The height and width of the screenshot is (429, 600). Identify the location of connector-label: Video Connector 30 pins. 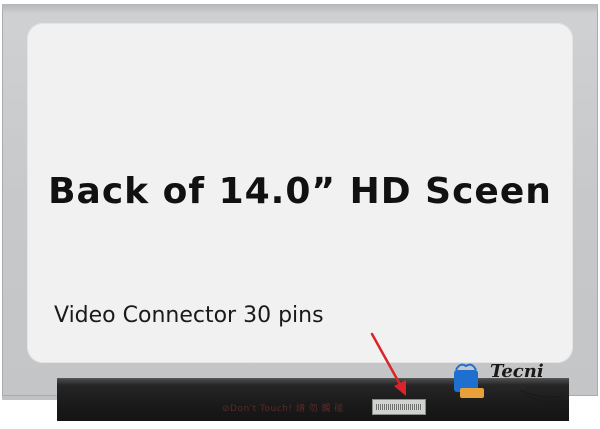
(189, 315).